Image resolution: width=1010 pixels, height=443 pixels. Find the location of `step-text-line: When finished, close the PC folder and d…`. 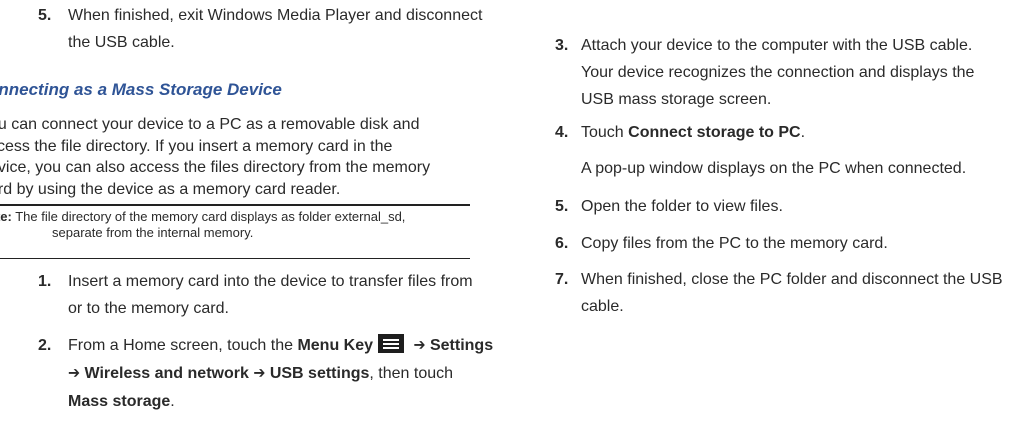

step-text-line: When finished, close the PC folder and d… is located at coordinates (792, 279).